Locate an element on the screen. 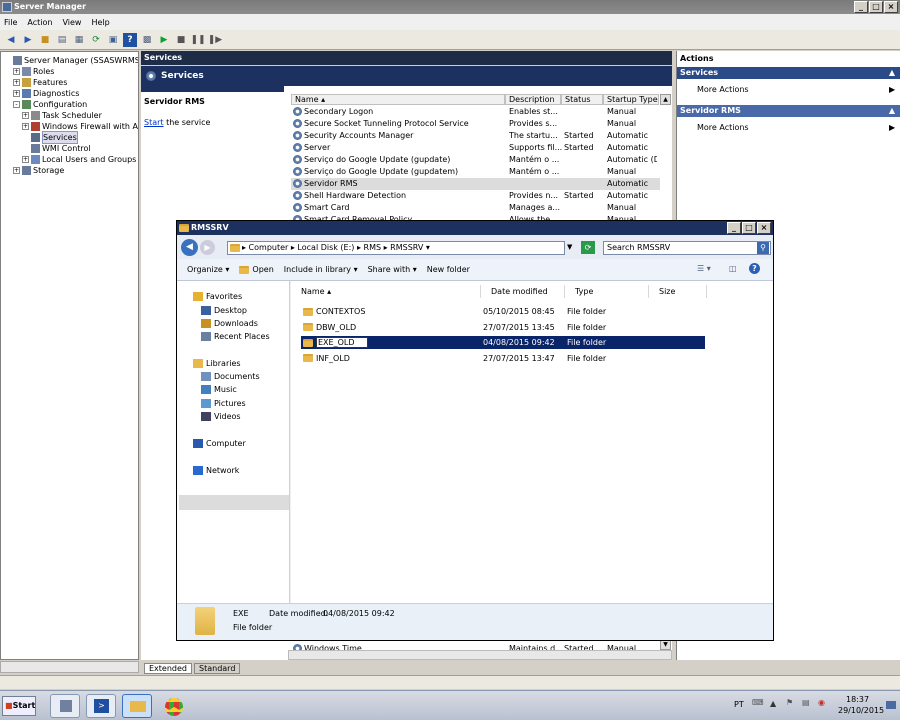 Image resolution: width=900 pixels, height=720 pixels. menu-file: File is located at coordinates (10, 22).